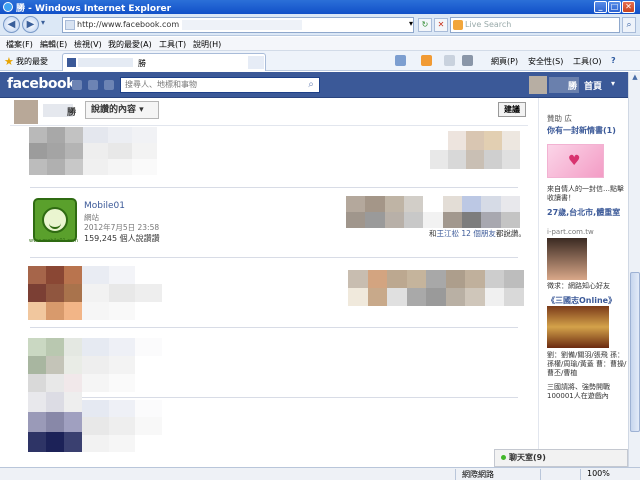 The width and height of the screenshot is (640, 480). I want to click on home-link: 首頁, so click(593, 85).